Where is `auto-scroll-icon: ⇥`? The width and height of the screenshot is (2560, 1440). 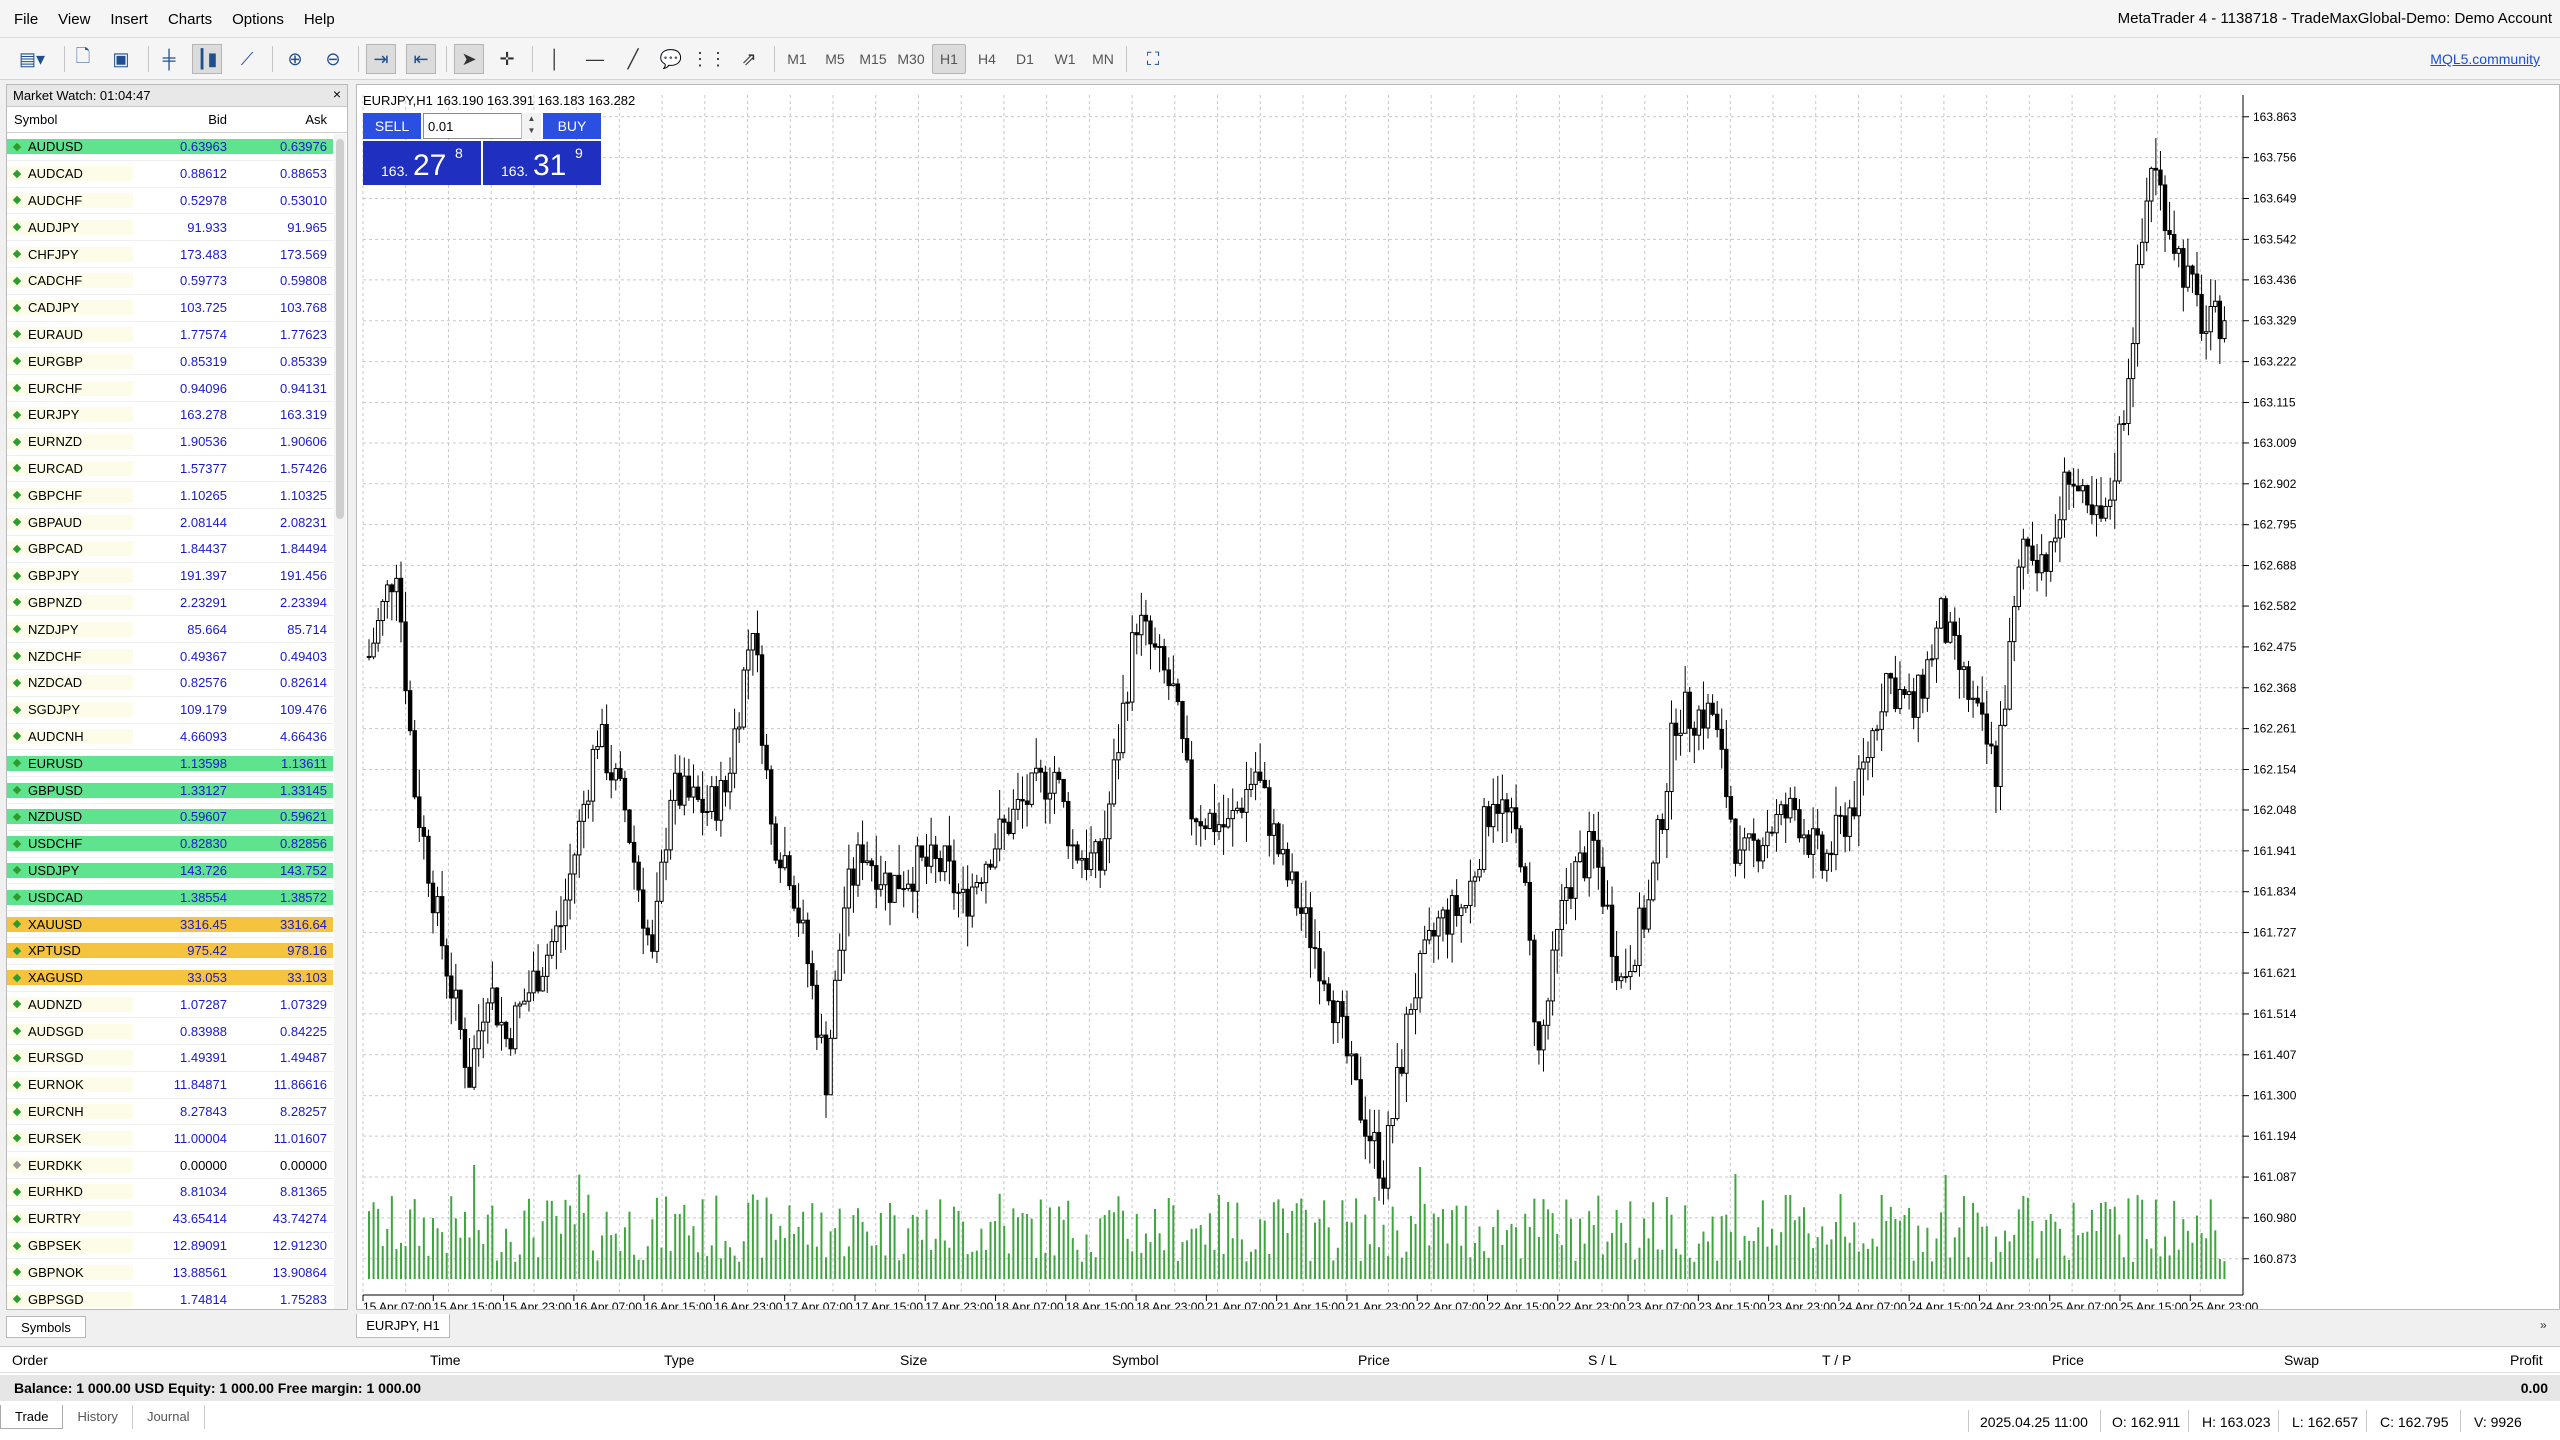
auto-scroll-icon: ⇥ is located at coordinates (381, 59).